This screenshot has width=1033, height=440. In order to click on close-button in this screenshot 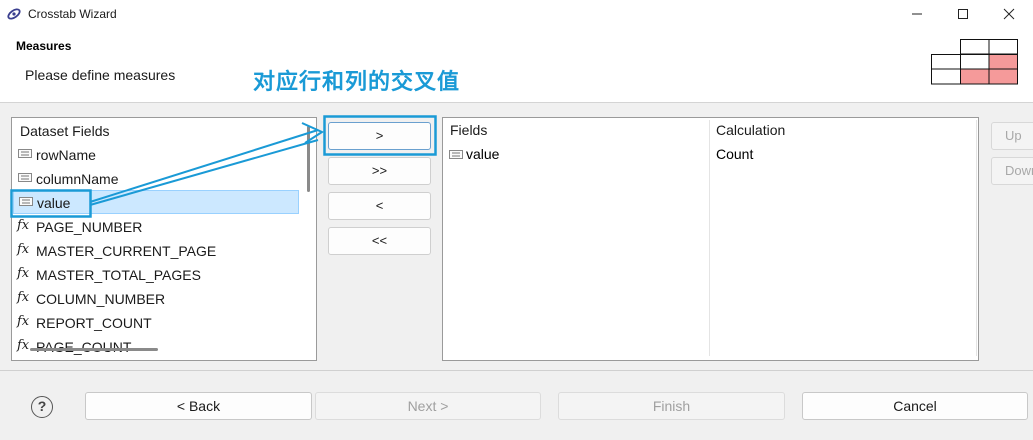, I will do `click(1009, 14)`.